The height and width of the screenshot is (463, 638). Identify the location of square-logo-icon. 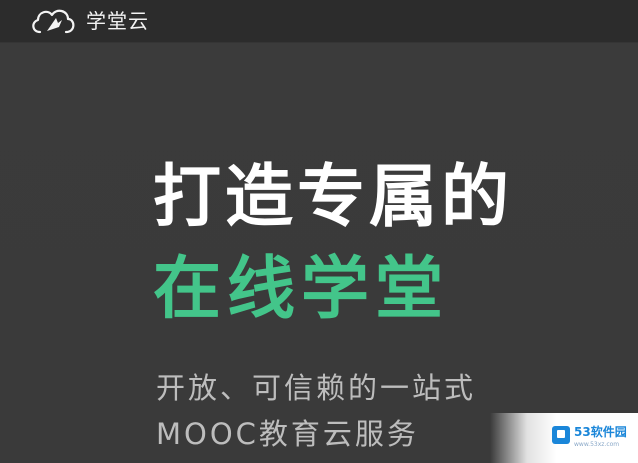
(561, 435).